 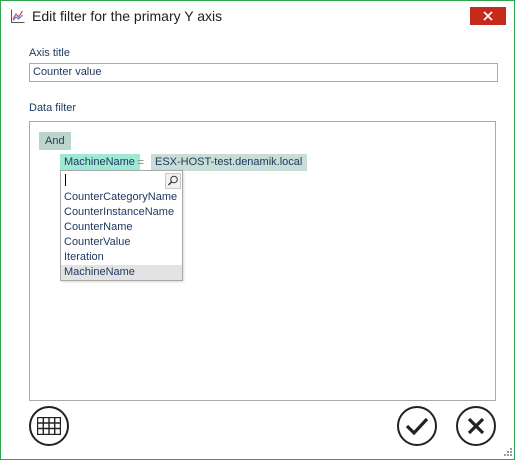 I want to click on field-option: CounterInstanceName, so click(x=121, y=212).